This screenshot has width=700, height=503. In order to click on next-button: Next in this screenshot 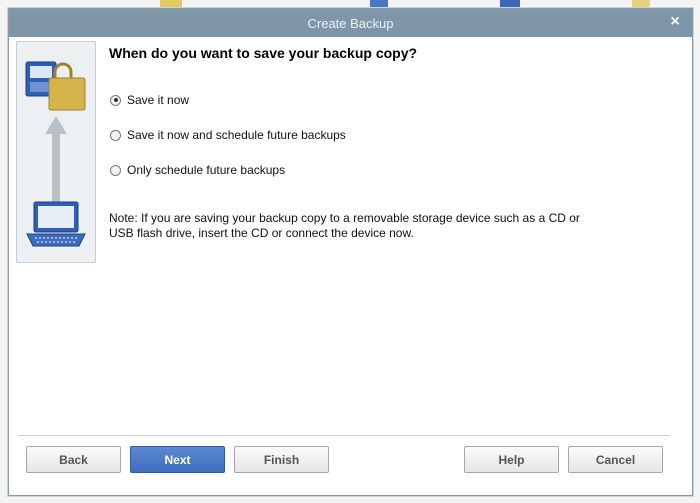, I will do `click(177, 459)`.